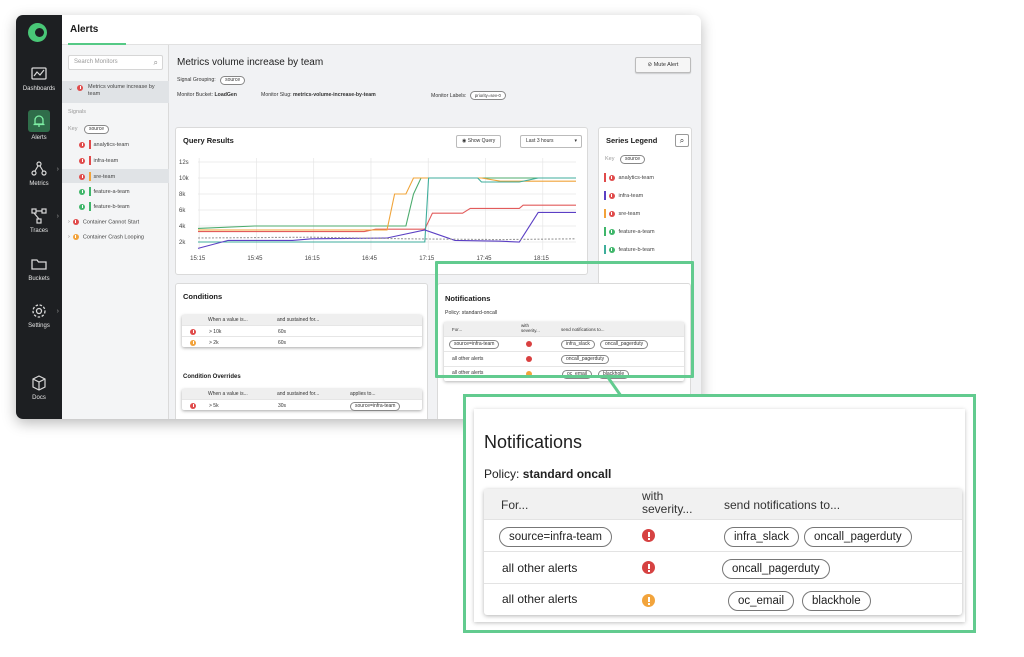  What do you see at coordinates (121, 222) in the screenshot?
I see `monitor-row: › Container Cannot Start` at bounding box center [121, 222].